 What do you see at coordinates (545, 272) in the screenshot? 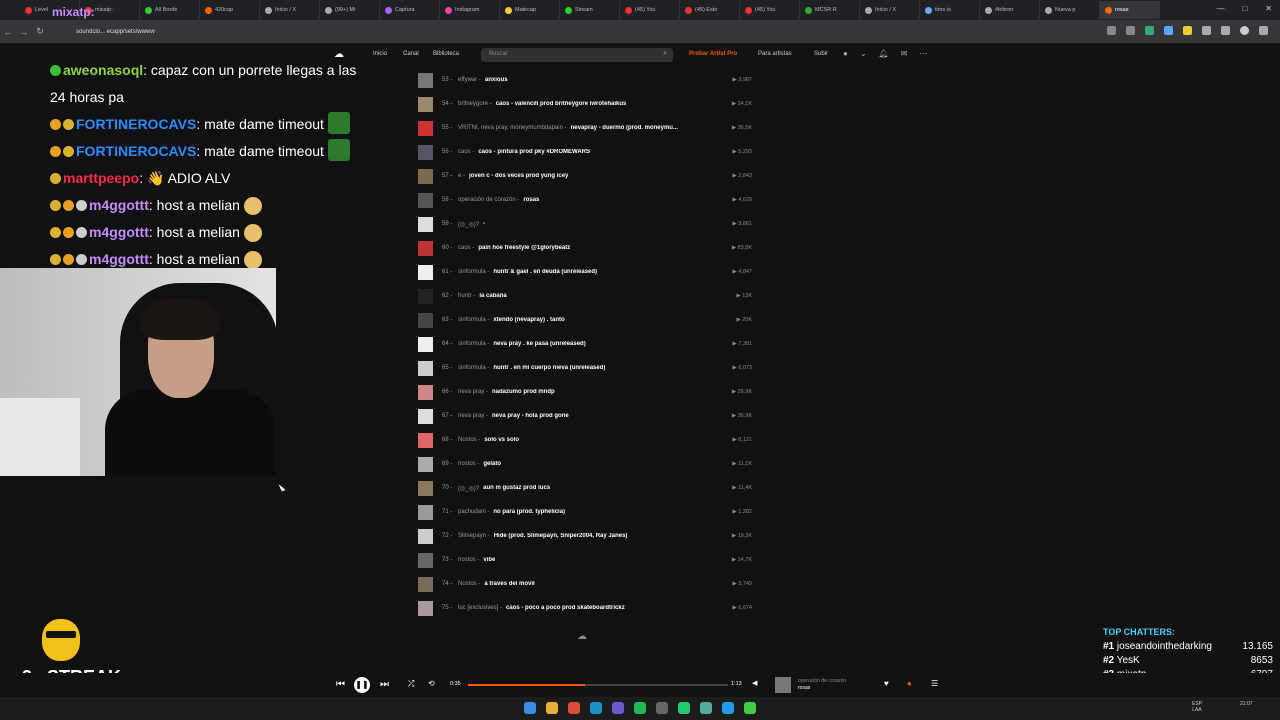
I see `track-title: huntr & gael . en deuda (unreleased)` at bounding box center [545, 272].